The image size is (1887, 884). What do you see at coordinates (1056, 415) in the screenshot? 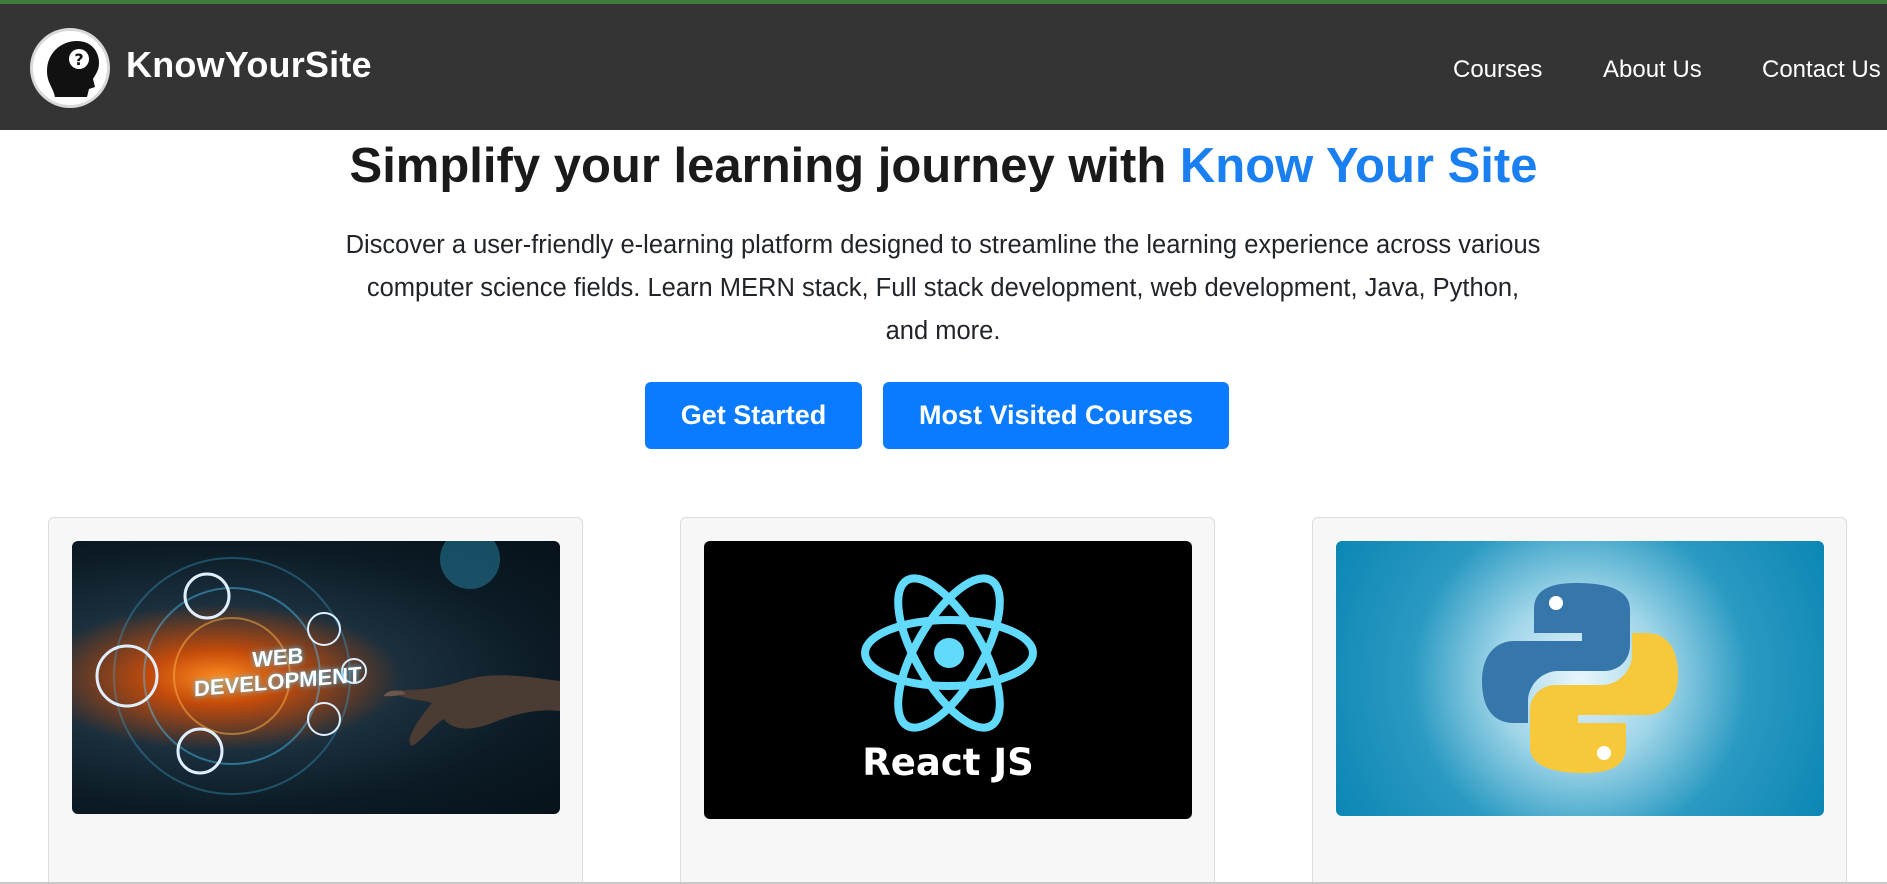
I see `most-visited-courses-button: Most Visited Courses` at bounding box center [1056, 415].